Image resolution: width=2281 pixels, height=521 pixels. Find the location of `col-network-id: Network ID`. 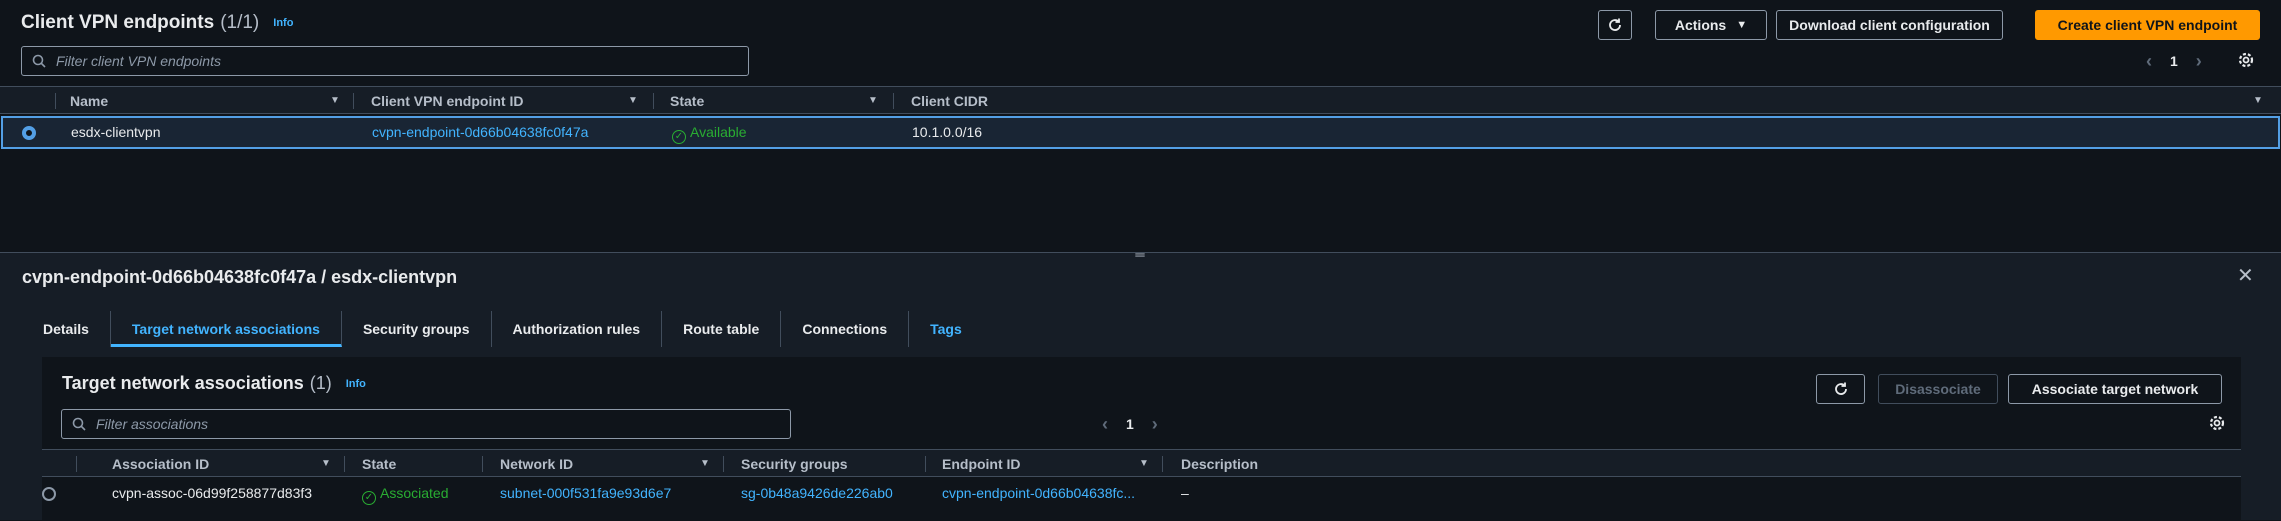

col-network-id: Network ID is located at coordinates (536, 464).